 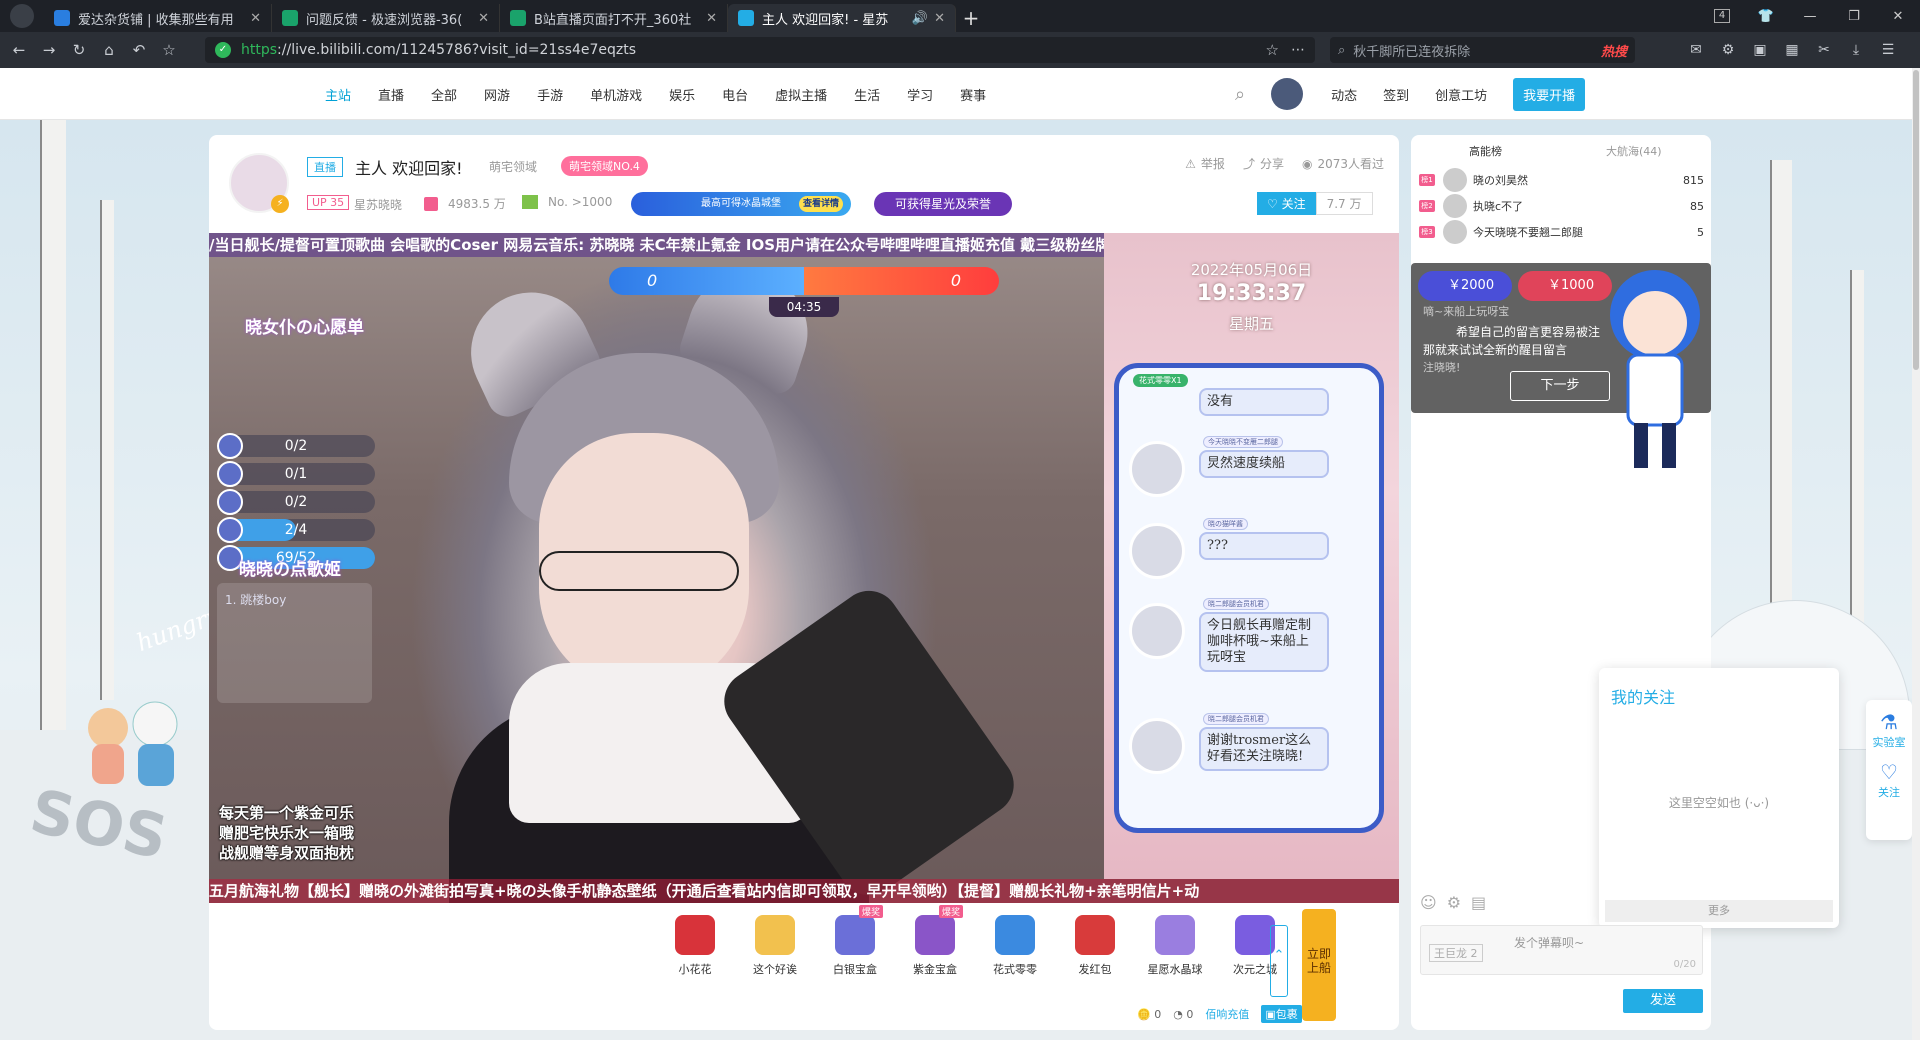 What do you see at coordinates (1663, 1001) in the screenshot?
I see `send-button: 发送` at bounding box center [1663, 1001].